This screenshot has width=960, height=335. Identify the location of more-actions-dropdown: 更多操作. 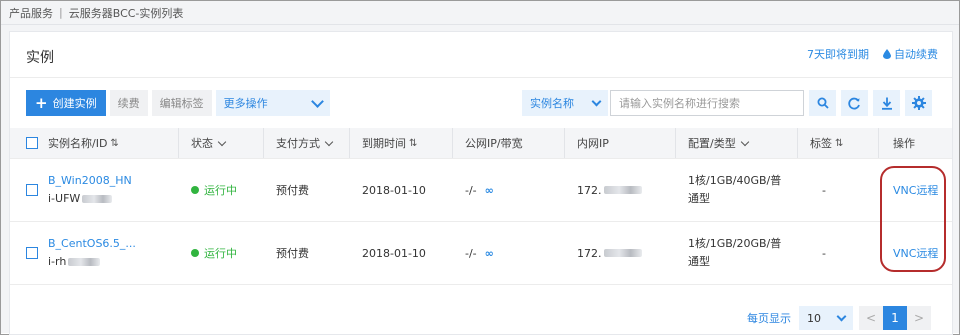
(272, 103).